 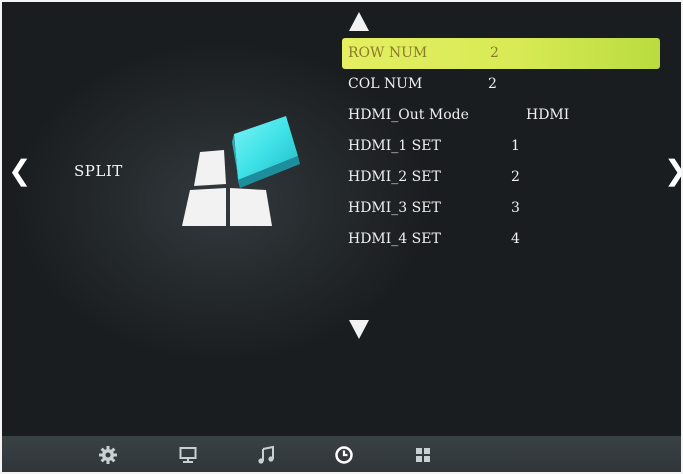 What do you see at coordinates (394, 146) in the screenshot?
I see `menu-item-label: HDMI_1 SET` at bounding box center [394, 146].